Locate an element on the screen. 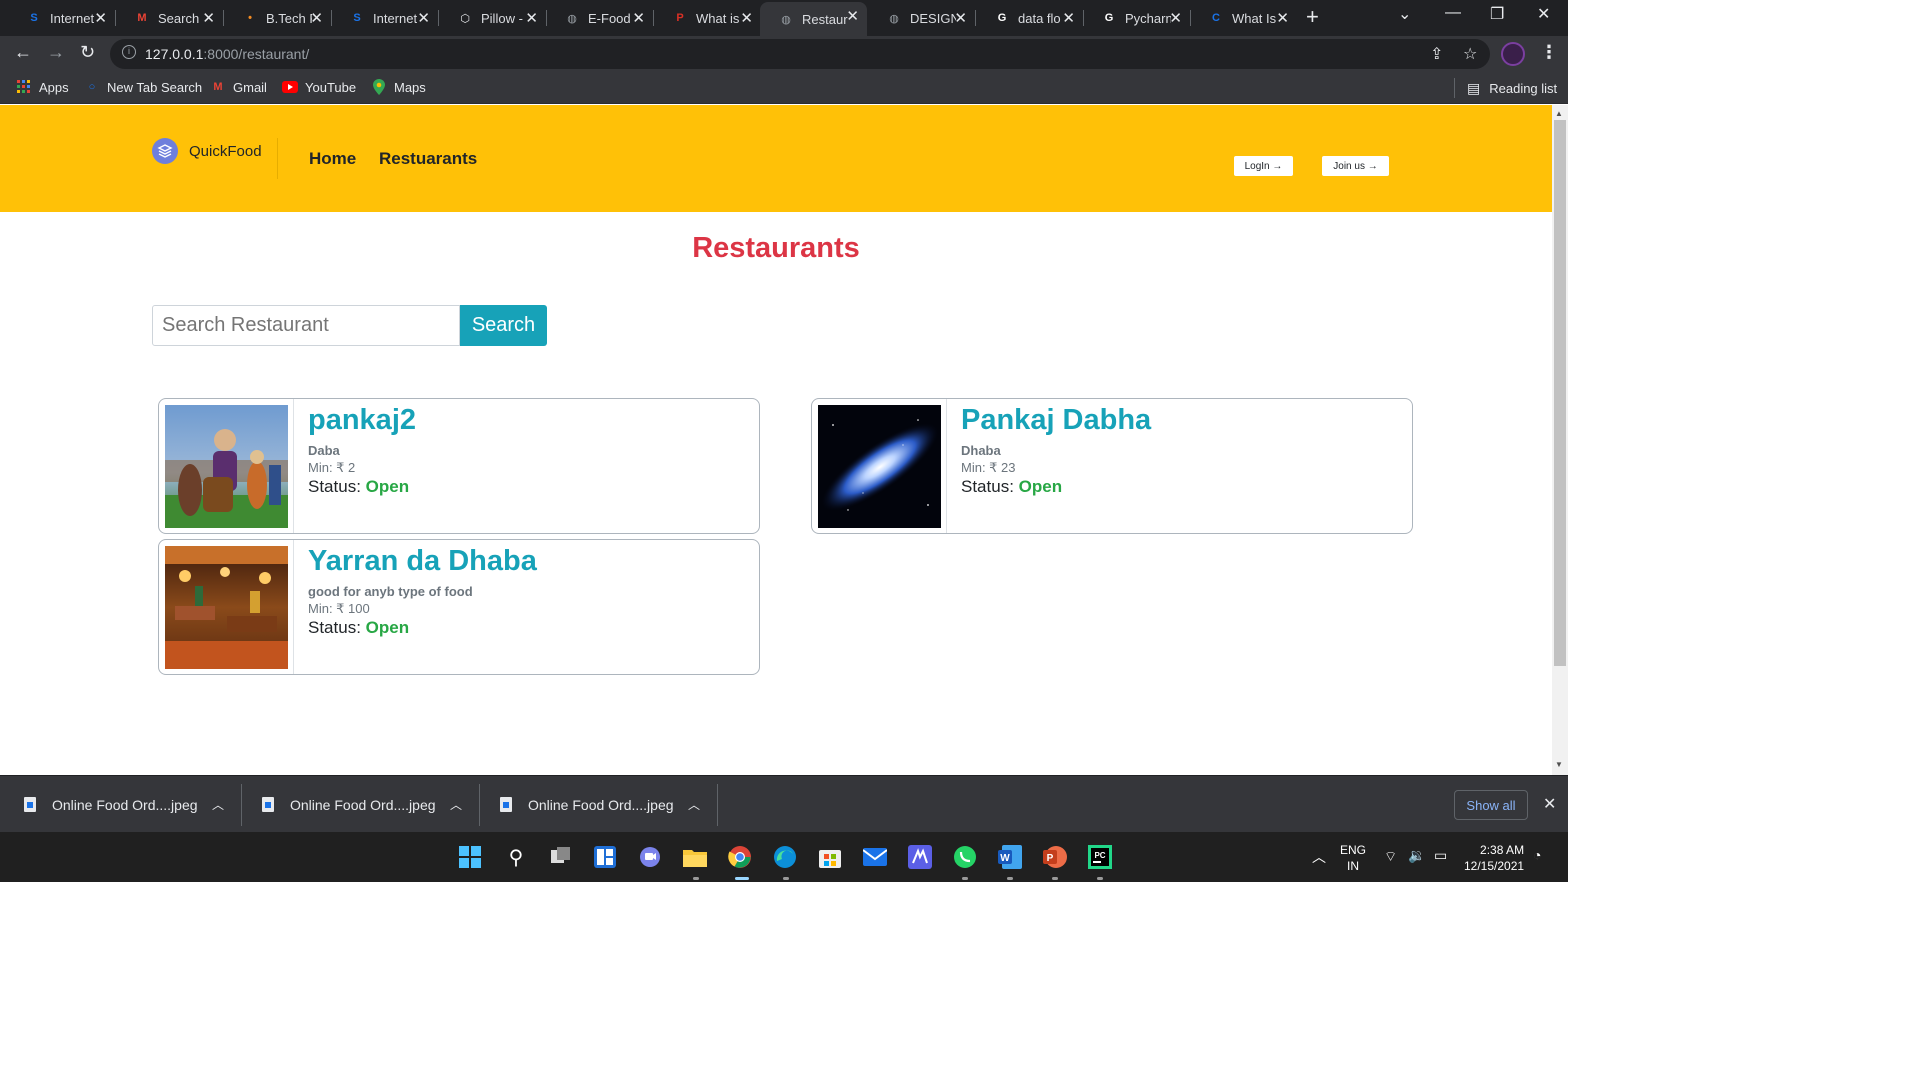  restaurant-name: Yarran da Dhaba is located at coordinates (422, 561).